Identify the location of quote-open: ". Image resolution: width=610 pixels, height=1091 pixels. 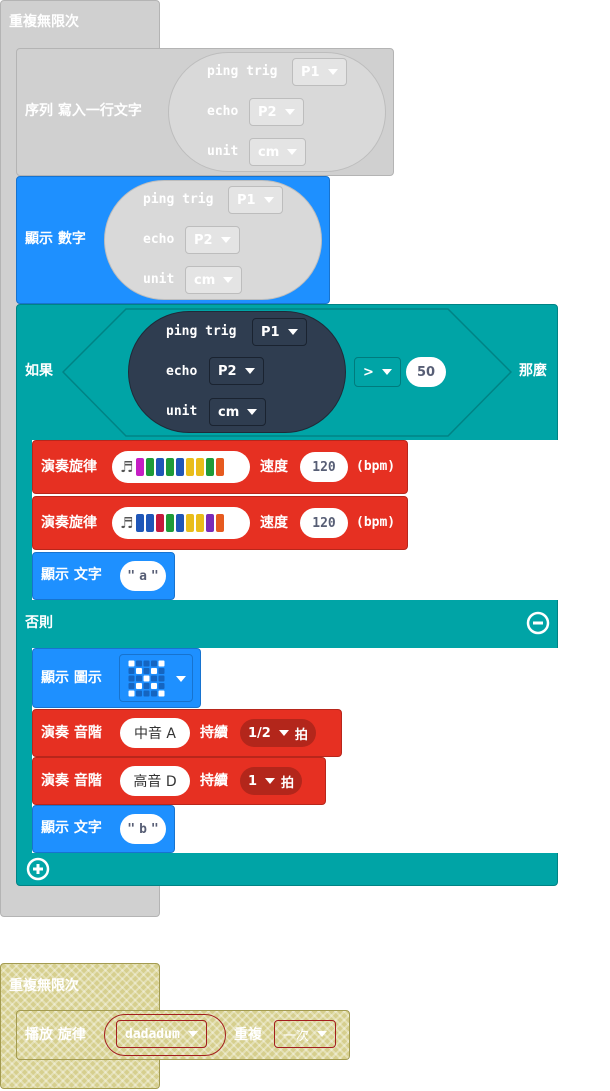
(131, 829).